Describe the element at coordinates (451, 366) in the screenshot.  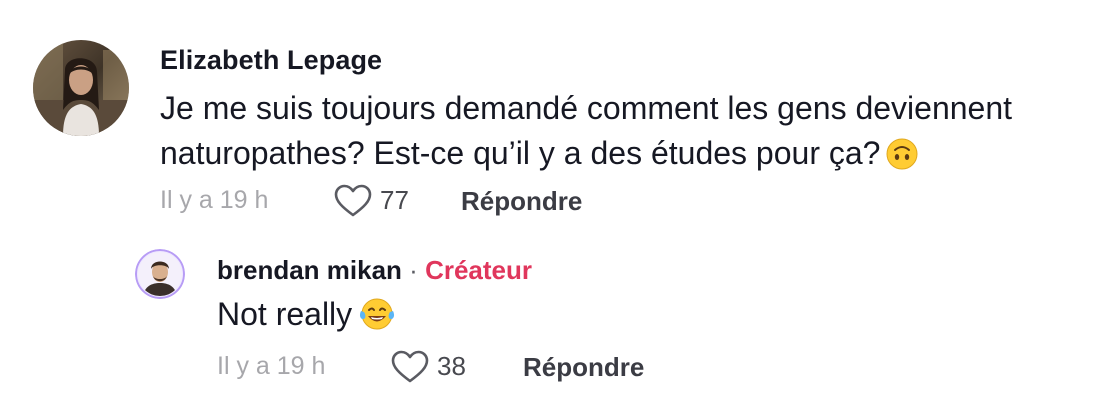
I see `like-count: 38` at that location.